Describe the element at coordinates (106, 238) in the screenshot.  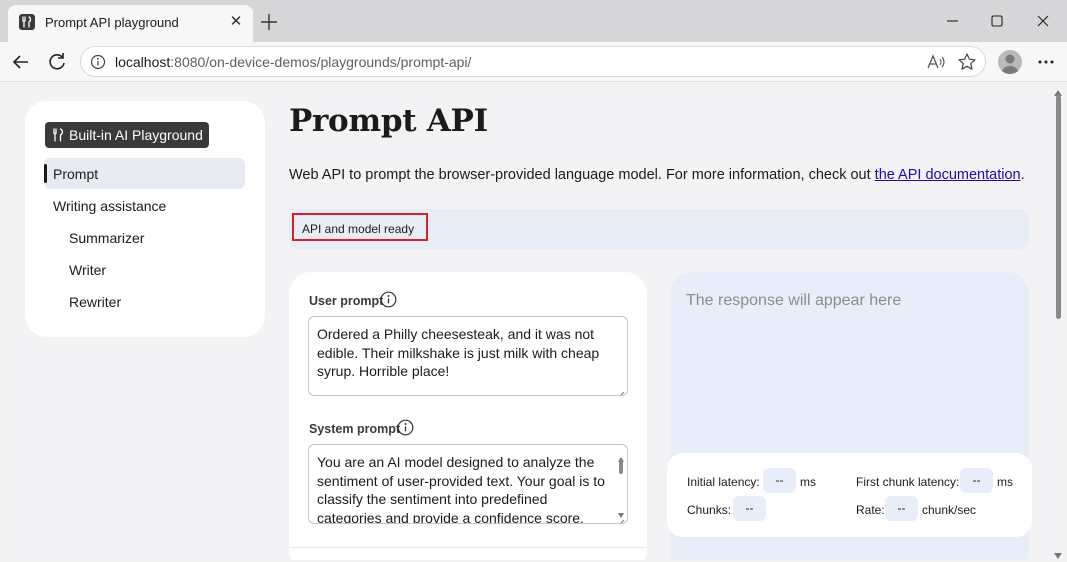
I see `sidebar-item-summarizer: Summarizer` at that location.